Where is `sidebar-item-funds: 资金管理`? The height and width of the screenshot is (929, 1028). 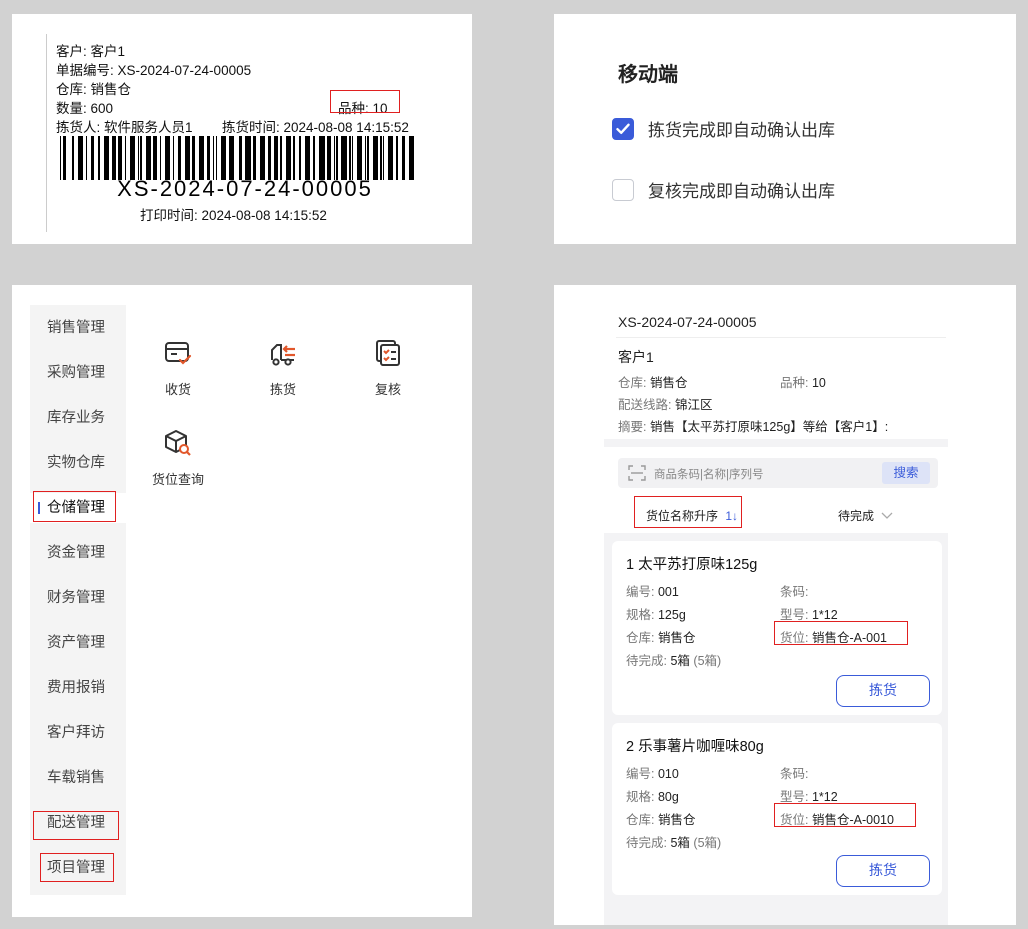 sidebar-item-funds: 资金管理 is located at coordinates (78, 553).